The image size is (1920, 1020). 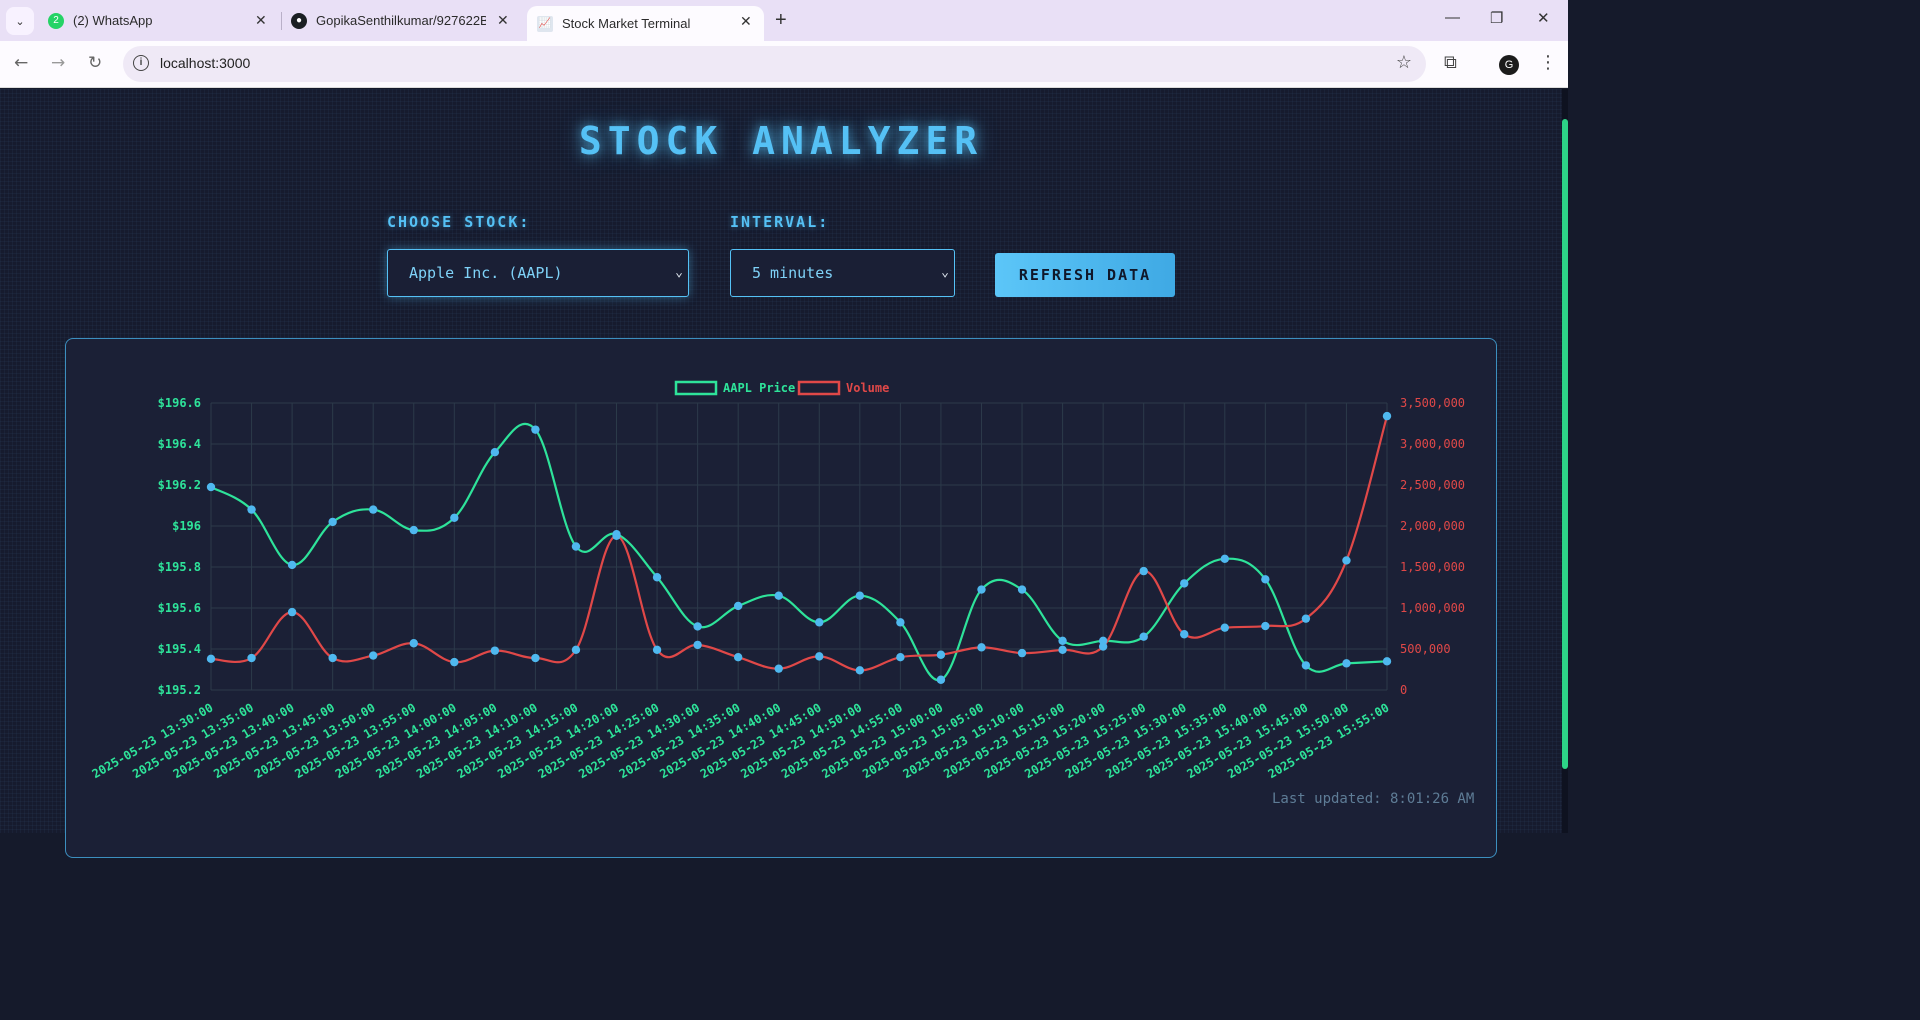 What do you see at coordinates (1509, 65) in the screenshot?
I see `profile-avatar: G` at bounding box center [1509, 65].